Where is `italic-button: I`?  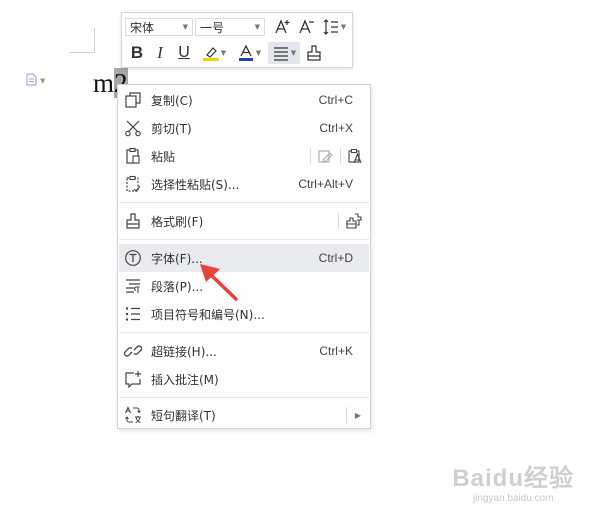
italic-button: I is located at coordinates (160, 53).